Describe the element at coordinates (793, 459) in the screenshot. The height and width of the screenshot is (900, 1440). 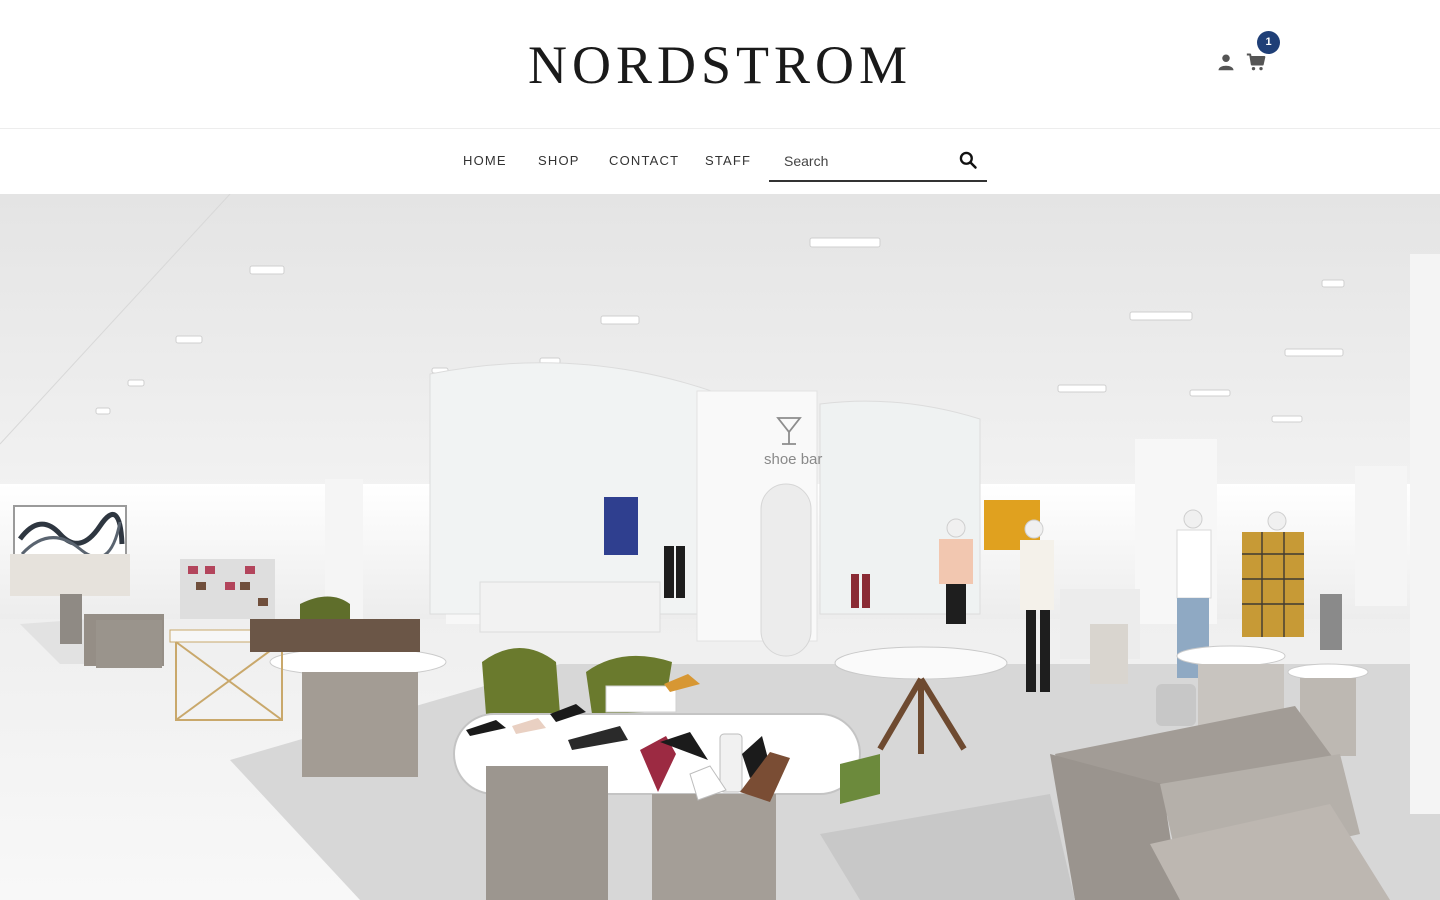
I see `shoe-bar-sign: shoe bar` at that location.